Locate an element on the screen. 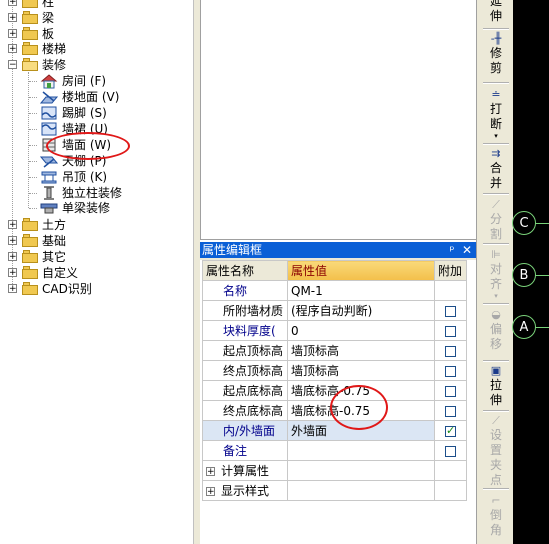 The height and width of the screenshot is (544, 549). tree-item-custom: + 自定义 is located at coordinates (95, 273).